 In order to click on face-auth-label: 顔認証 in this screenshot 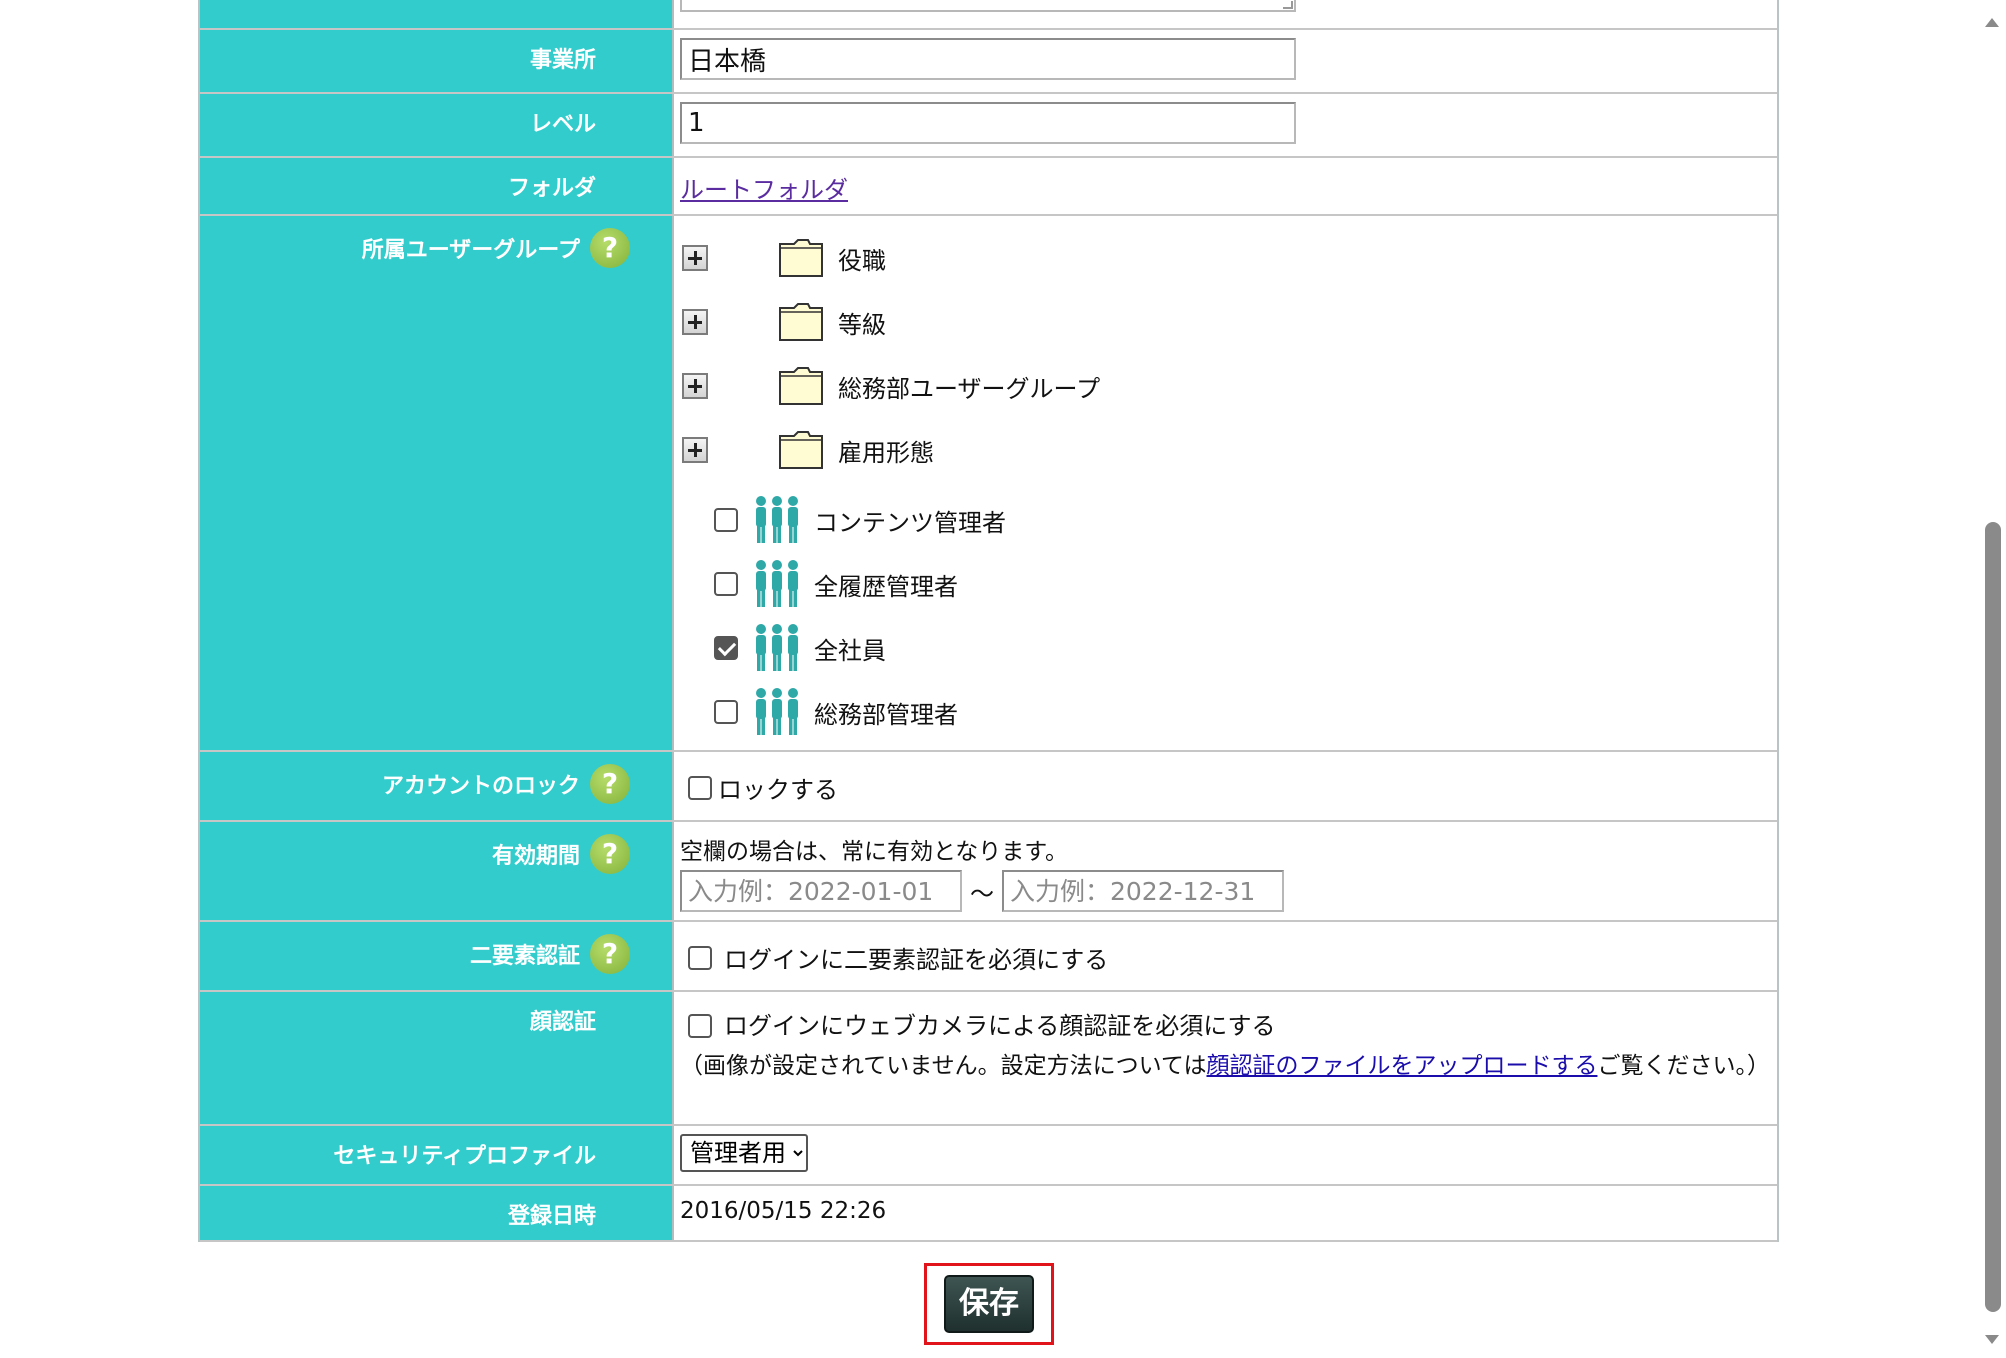, I will do `click(437, 1058)`.